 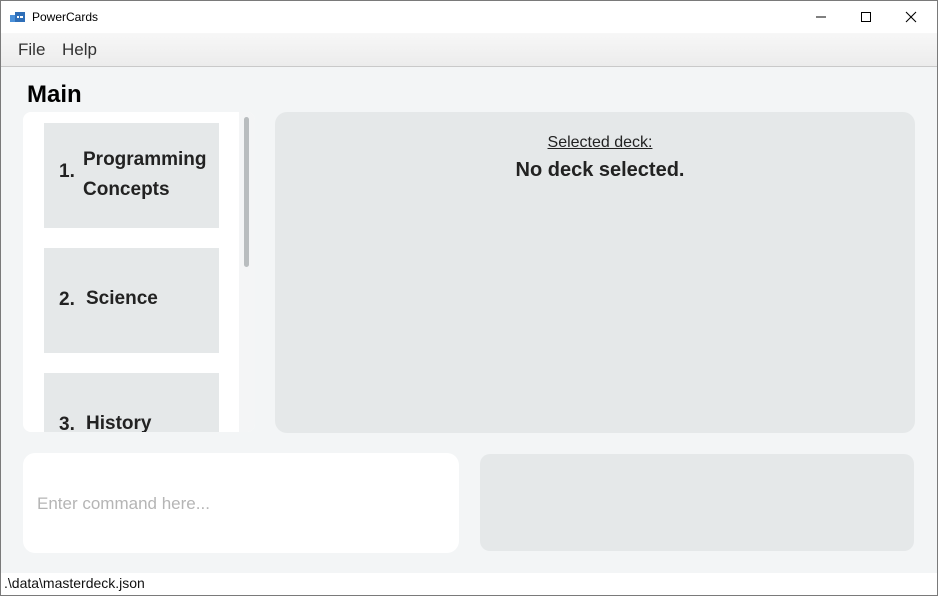 What do you see at coordinates (31, 50) in the screenshot?
I see `menu-file: File` at bounding box center [31, 50].